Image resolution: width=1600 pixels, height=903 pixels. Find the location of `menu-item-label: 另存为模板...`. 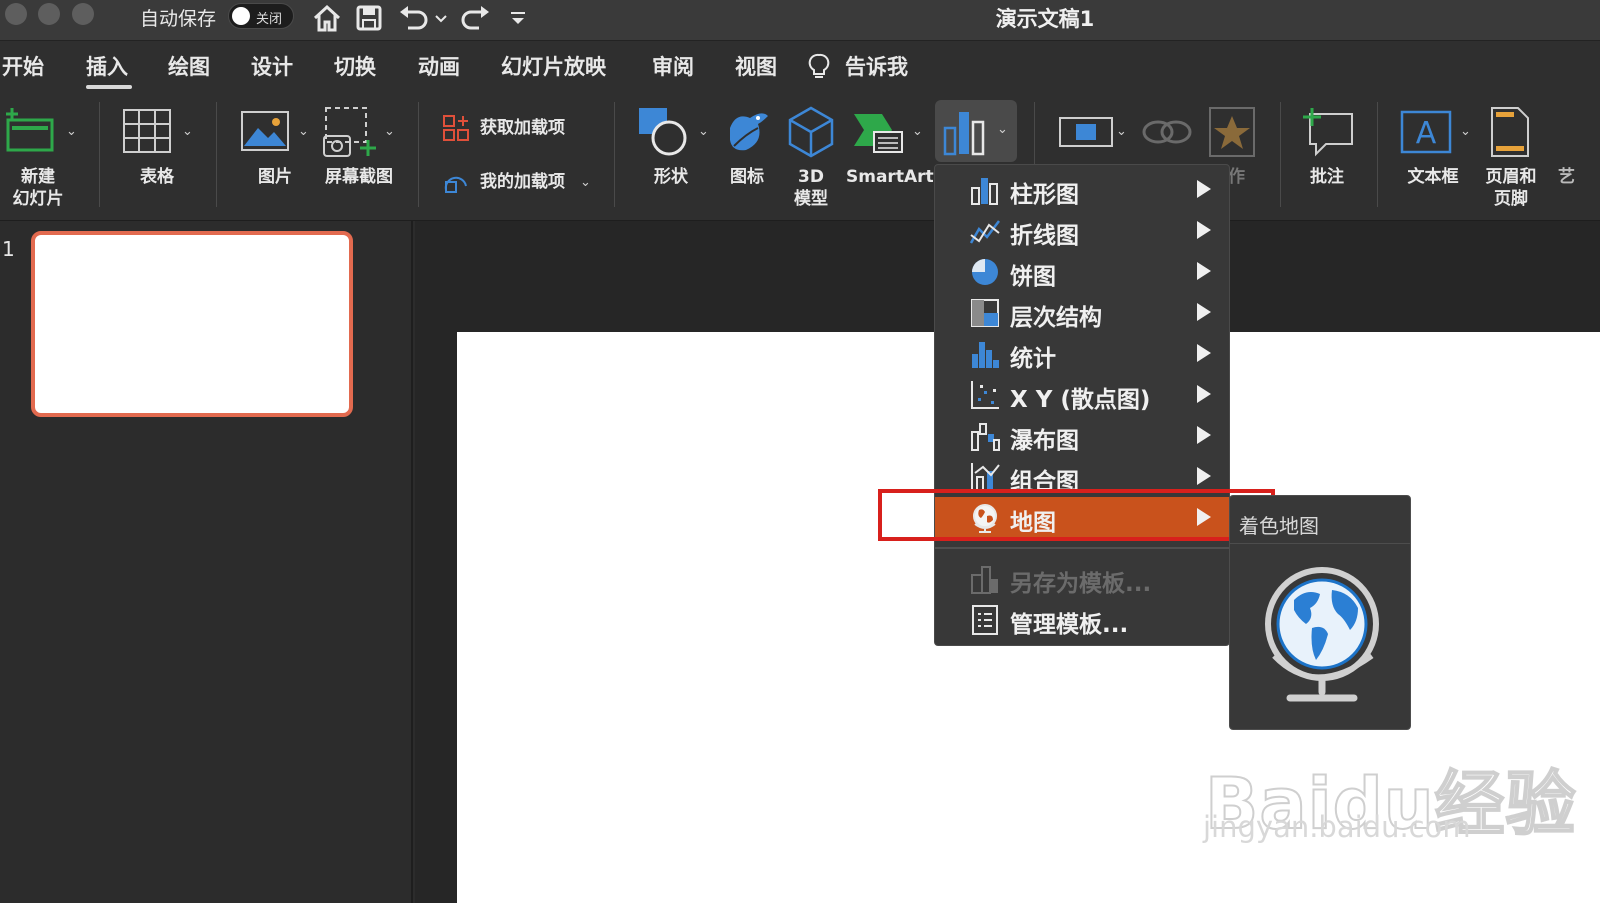

menu-item-label: 另存为模板... is located at coordinates (1081, 584).